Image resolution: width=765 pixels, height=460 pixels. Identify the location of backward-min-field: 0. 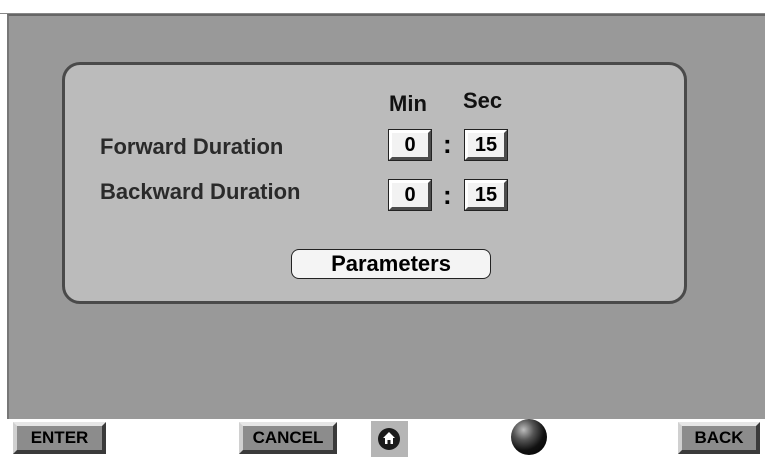
(410, 195).